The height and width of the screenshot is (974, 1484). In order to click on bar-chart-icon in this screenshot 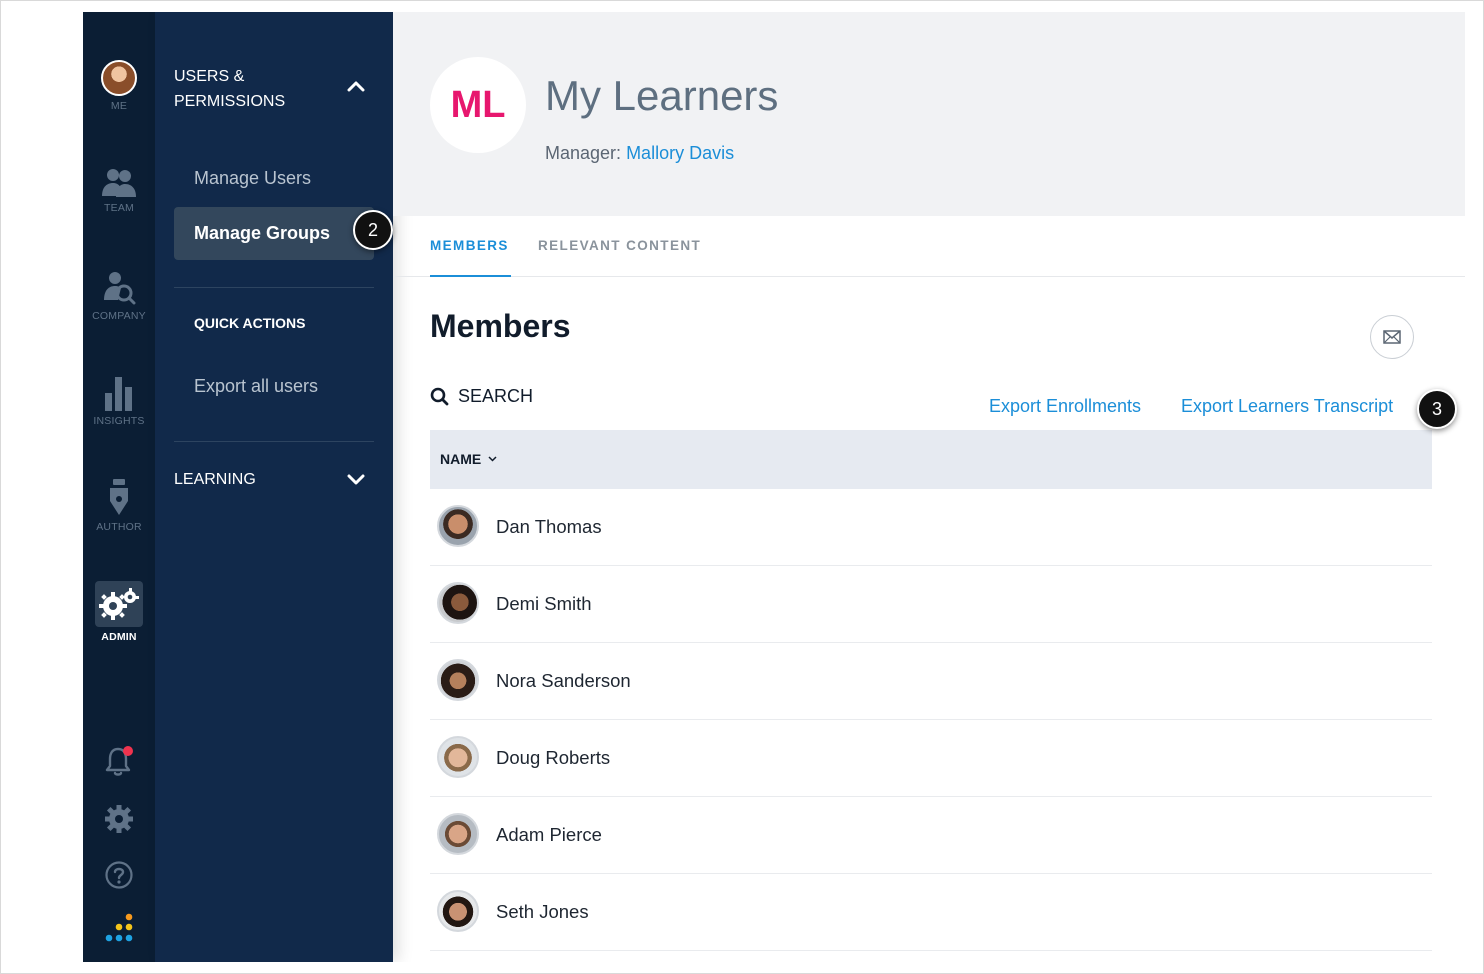, I will do `click(118, 394)`.